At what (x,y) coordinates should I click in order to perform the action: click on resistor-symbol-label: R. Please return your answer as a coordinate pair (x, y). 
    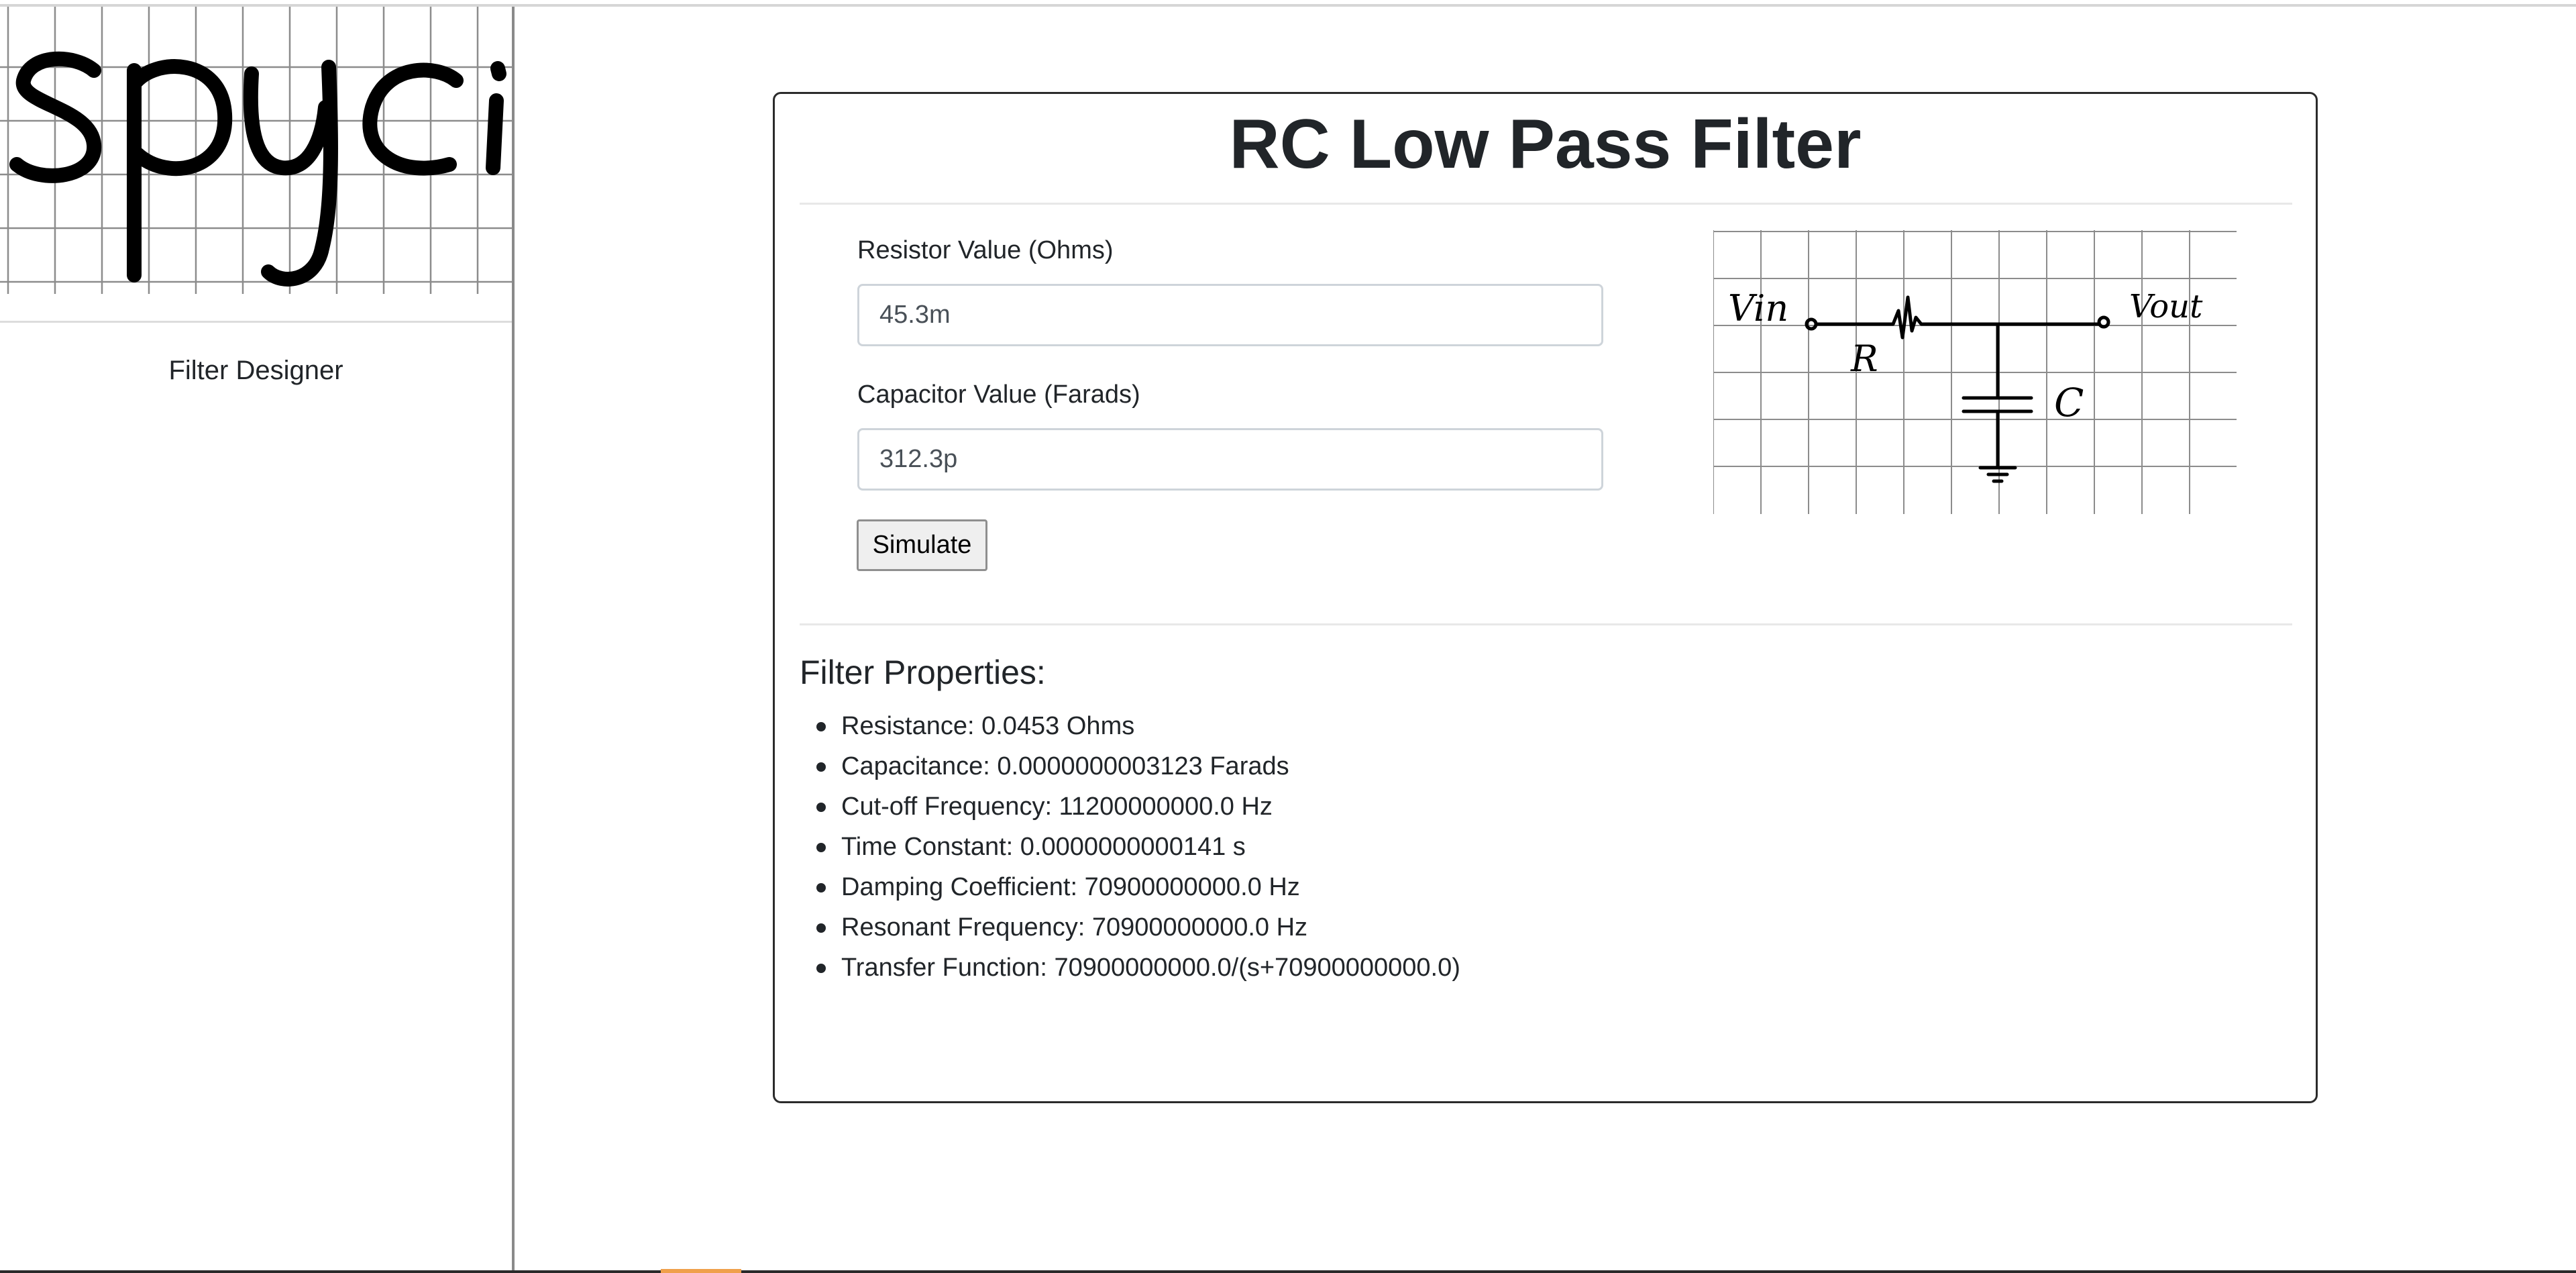
    Looking at the image, I should click on (1864, 359).